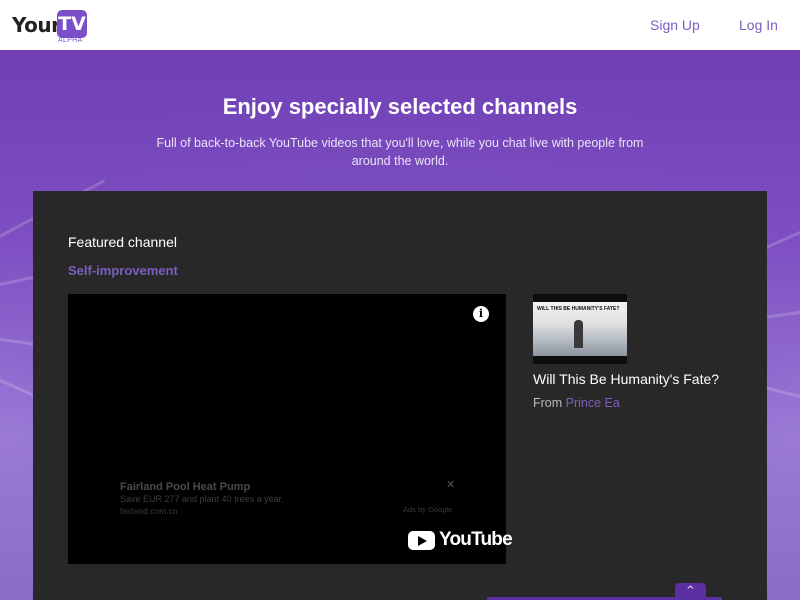  I want to click on featured-channel-label: Featured channel, so click(122, 242).